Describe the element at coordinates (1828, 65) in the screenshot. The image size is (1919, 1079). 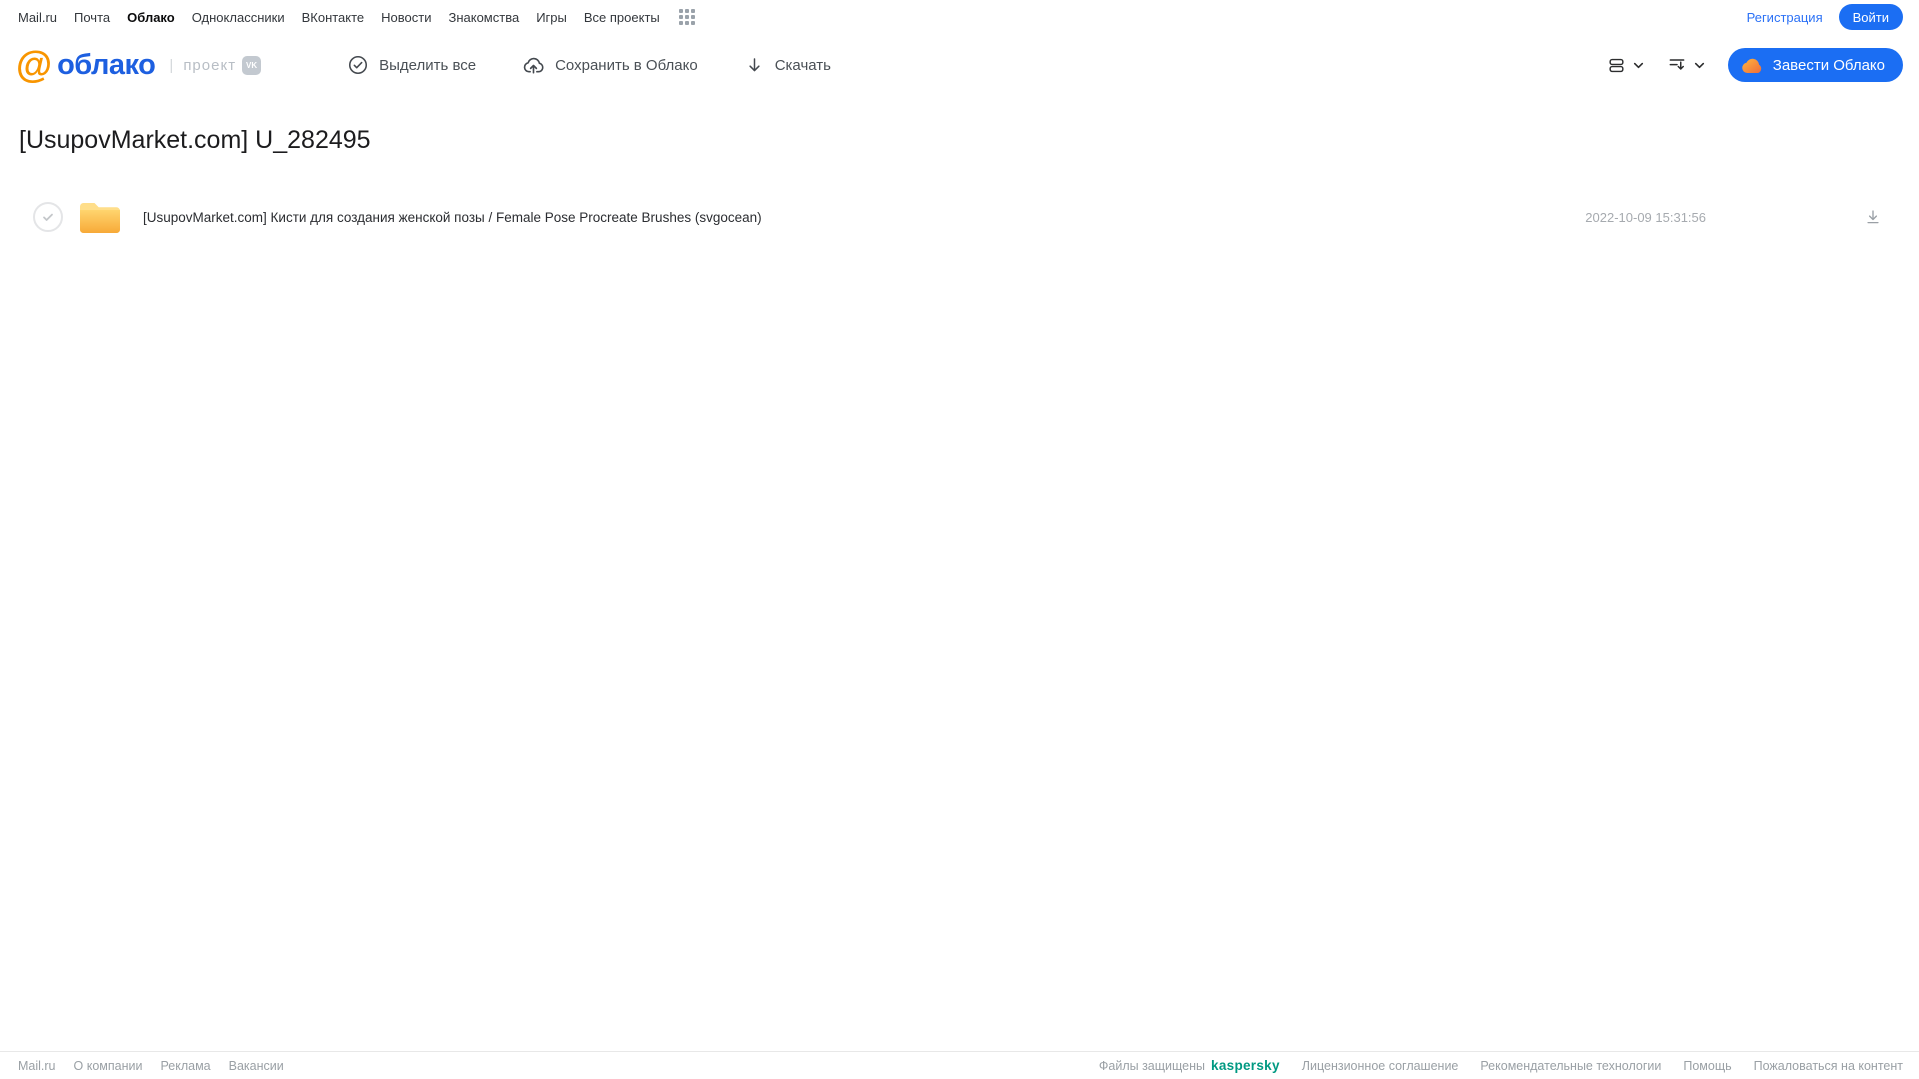
I see `create-cloud-label: Завести Облако` at that location.